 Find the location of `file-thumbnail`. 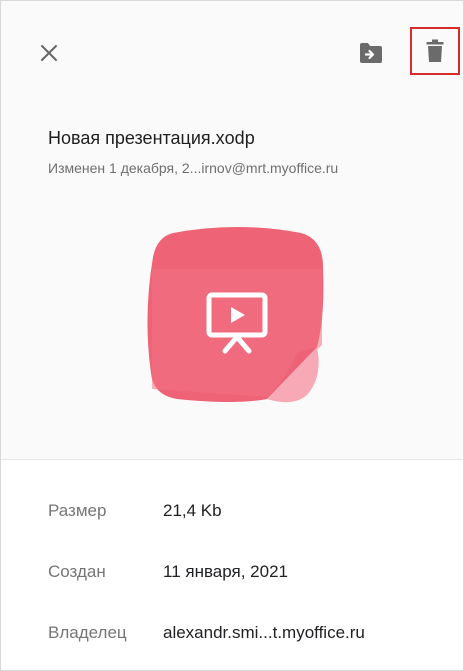

file-thumbnail is located at coordinates (237, 317).